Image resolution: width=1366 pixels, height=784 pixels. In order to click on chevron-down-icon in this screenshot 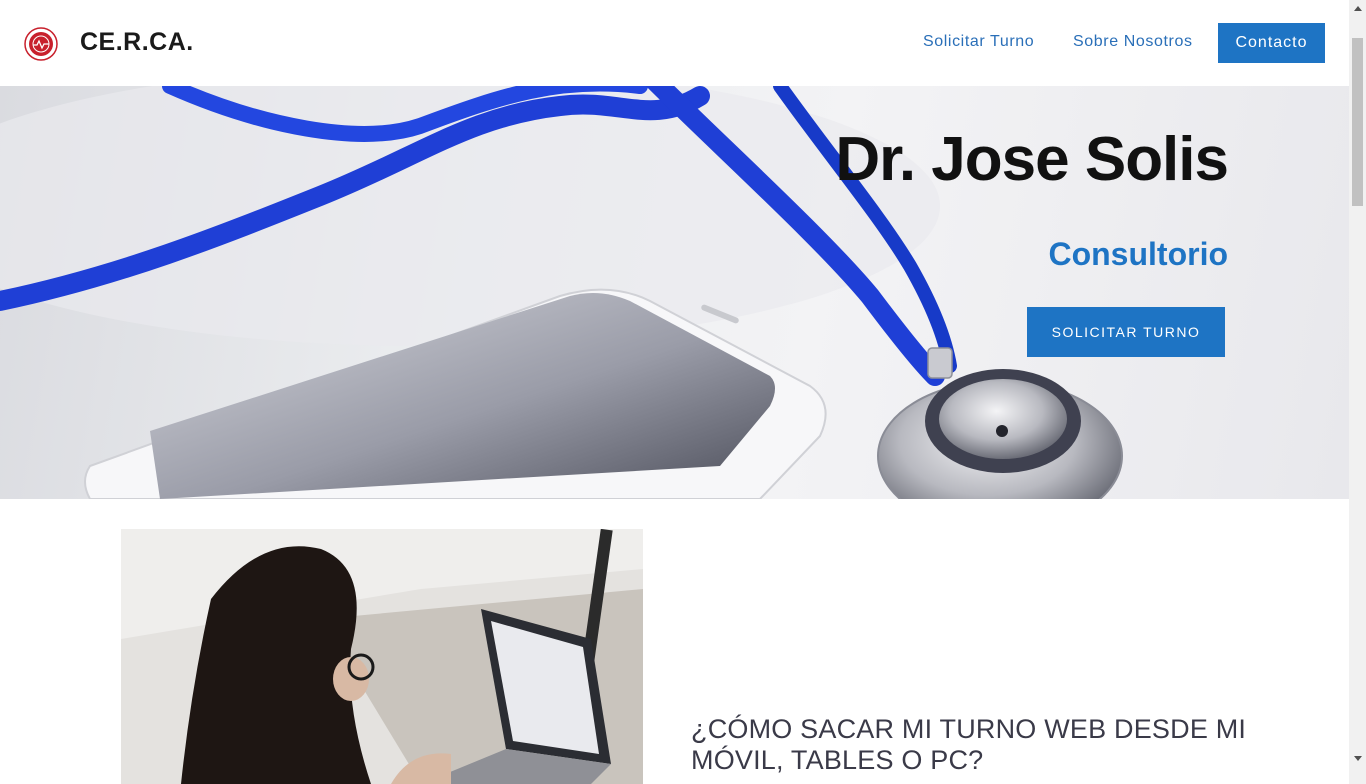, I will do `click(1358, 758)`.